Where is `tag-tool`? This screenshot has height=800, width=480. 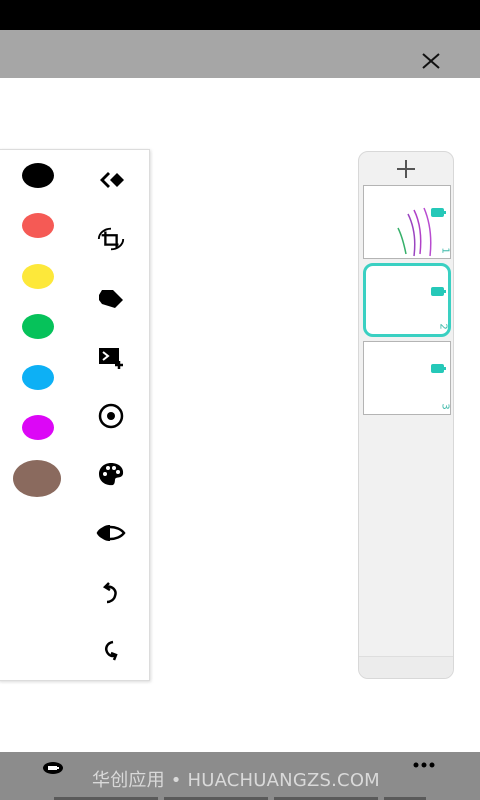 tag-tool is located at coordinates (111, 298).